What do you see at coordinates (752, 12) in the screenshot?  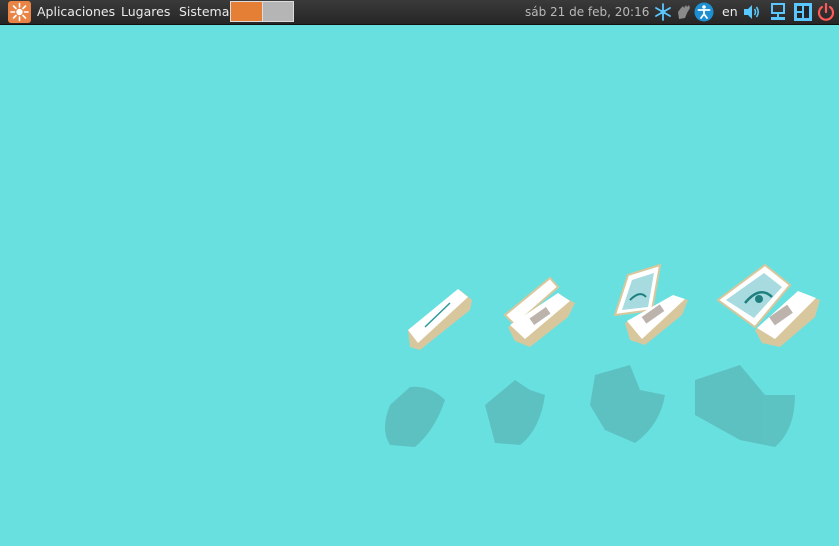 I see `volume-icon` at bounding box center [752, 12].